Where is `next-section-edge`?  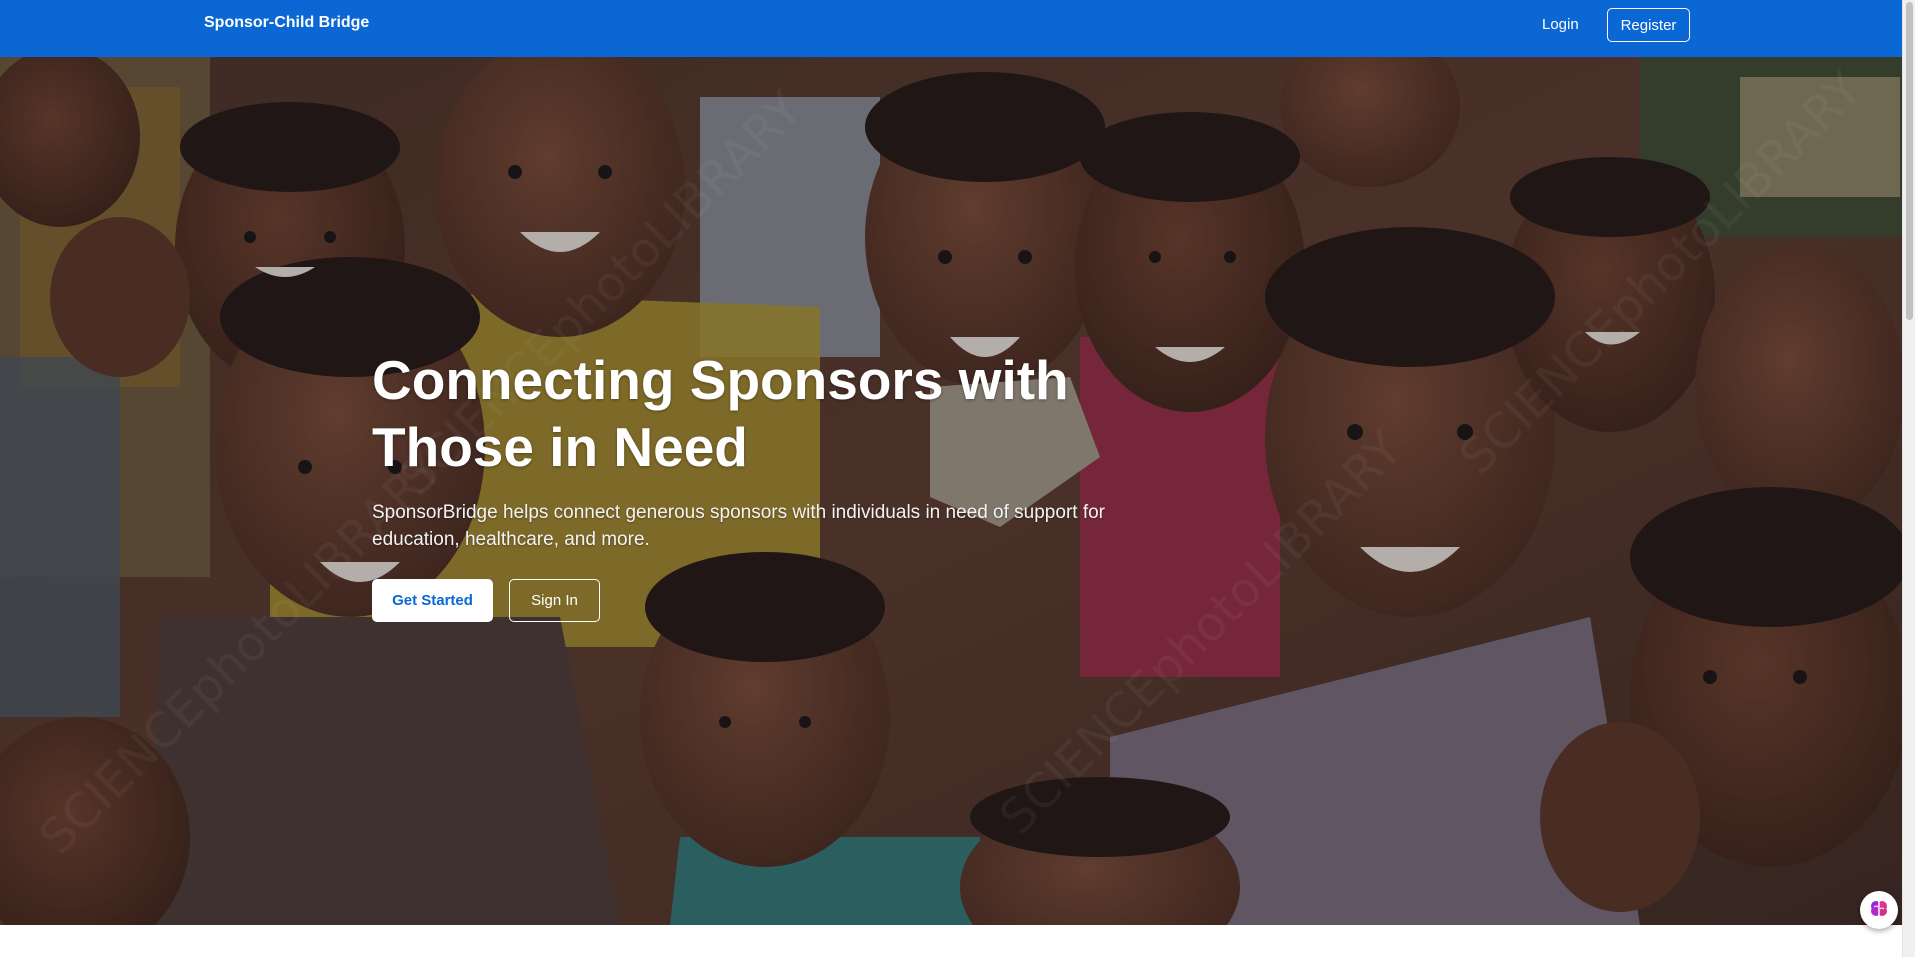 next-section-edge is located at coordinates (951, 941).